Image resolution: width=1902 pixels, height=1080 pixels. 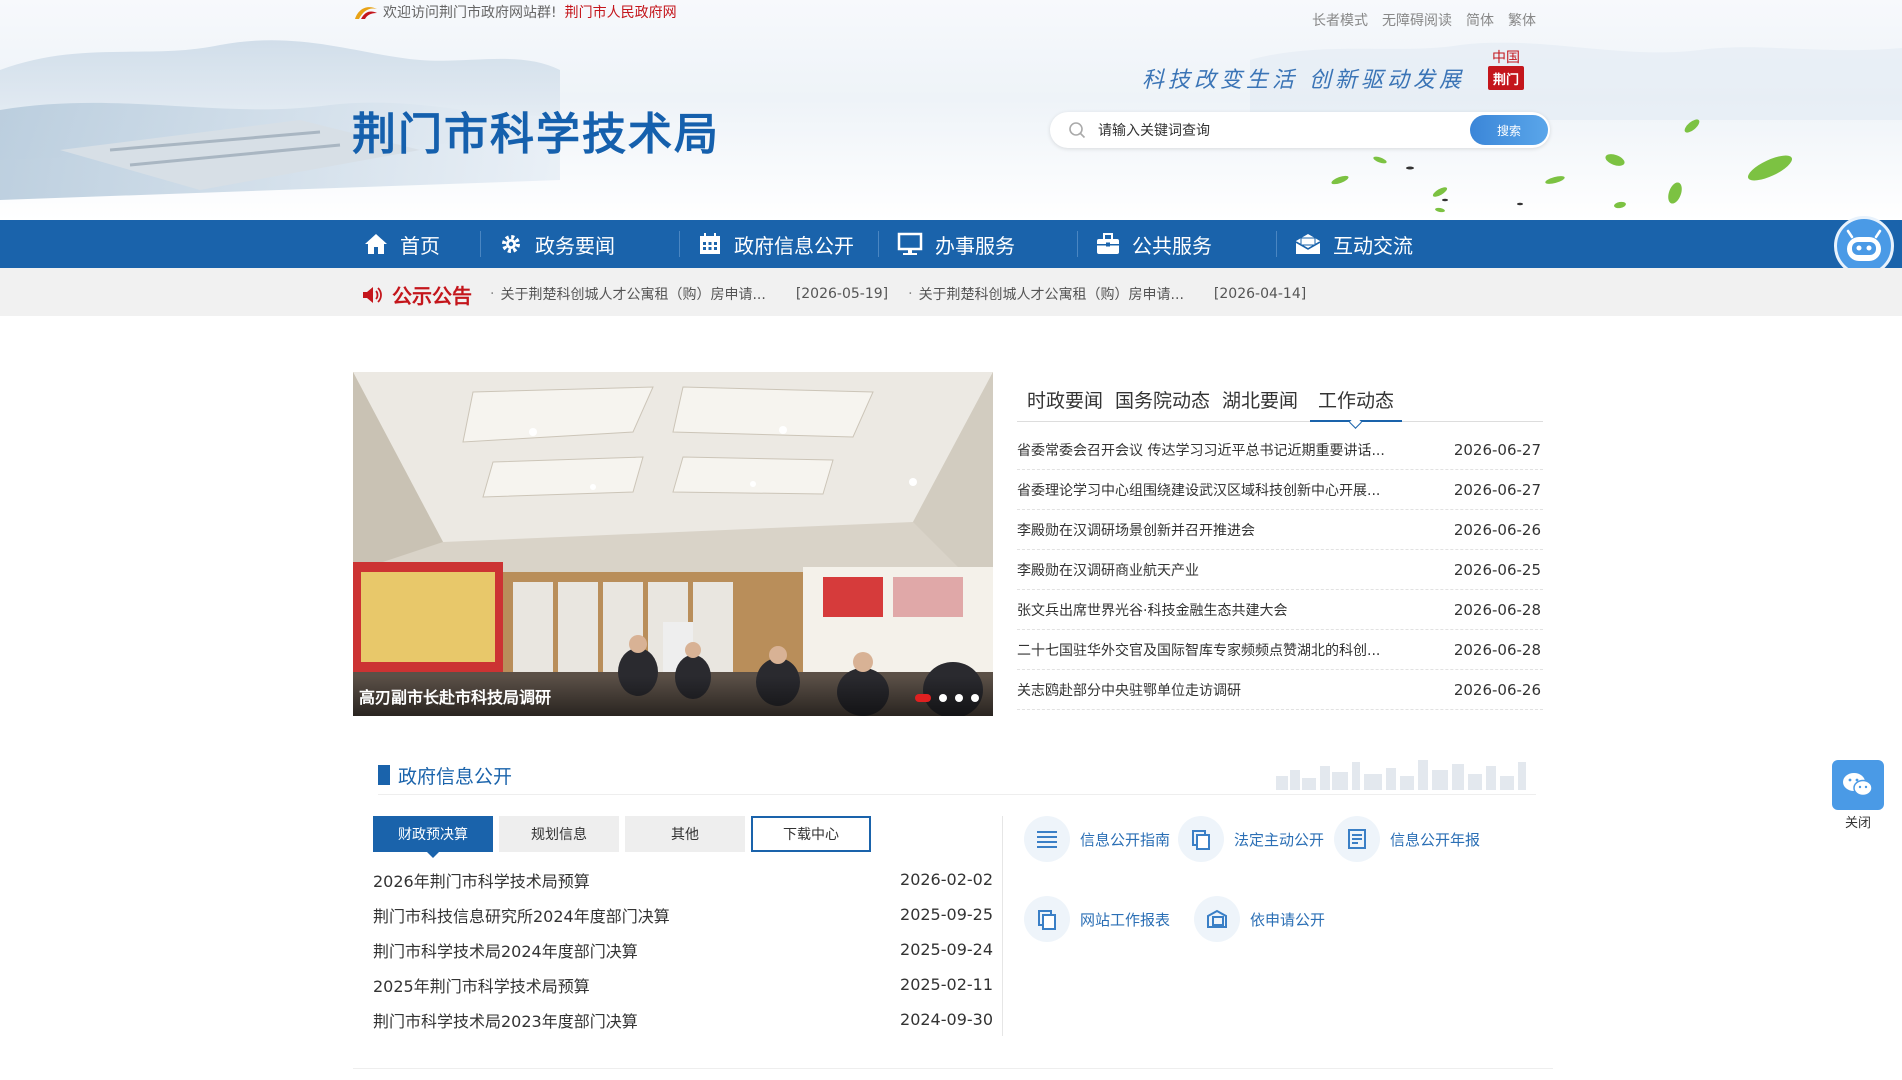 What do you see at coordinates (1201, 839) in the screenshot?
I see `copy-icon` at bounding box center [1201, 839].